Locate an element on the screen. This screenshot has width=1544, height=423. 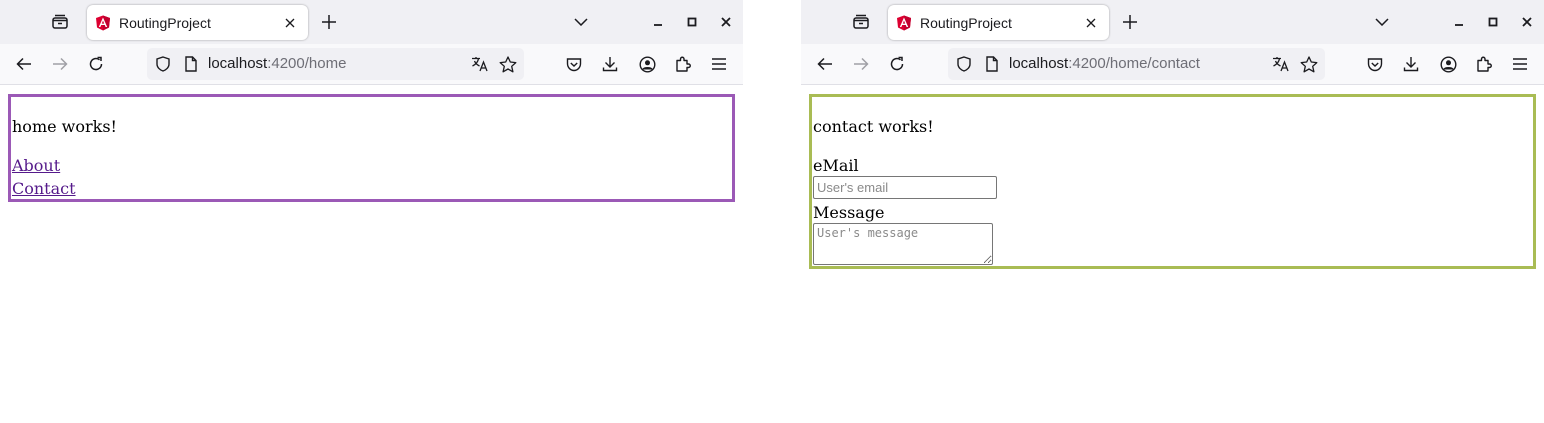
url-bar: localhost:4200/home/contact is located at coordinates (1136, 64).